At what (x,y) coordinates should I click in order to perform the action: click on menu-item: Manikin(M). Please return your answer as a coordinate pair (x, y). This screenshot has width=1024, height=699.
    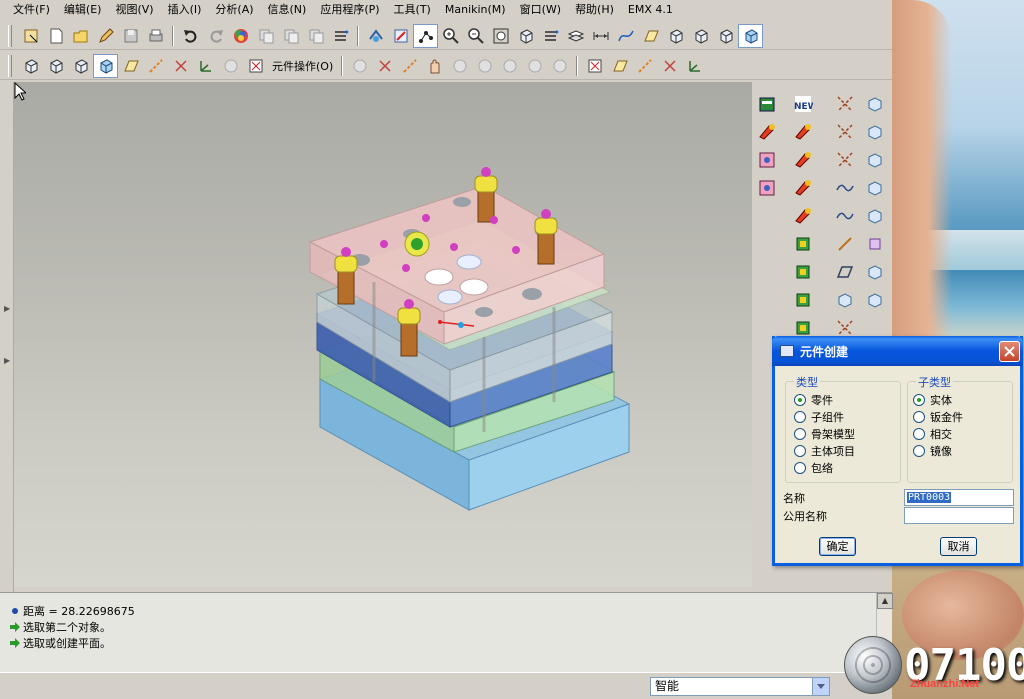
    Looking at the image, I should click on (475, 9).